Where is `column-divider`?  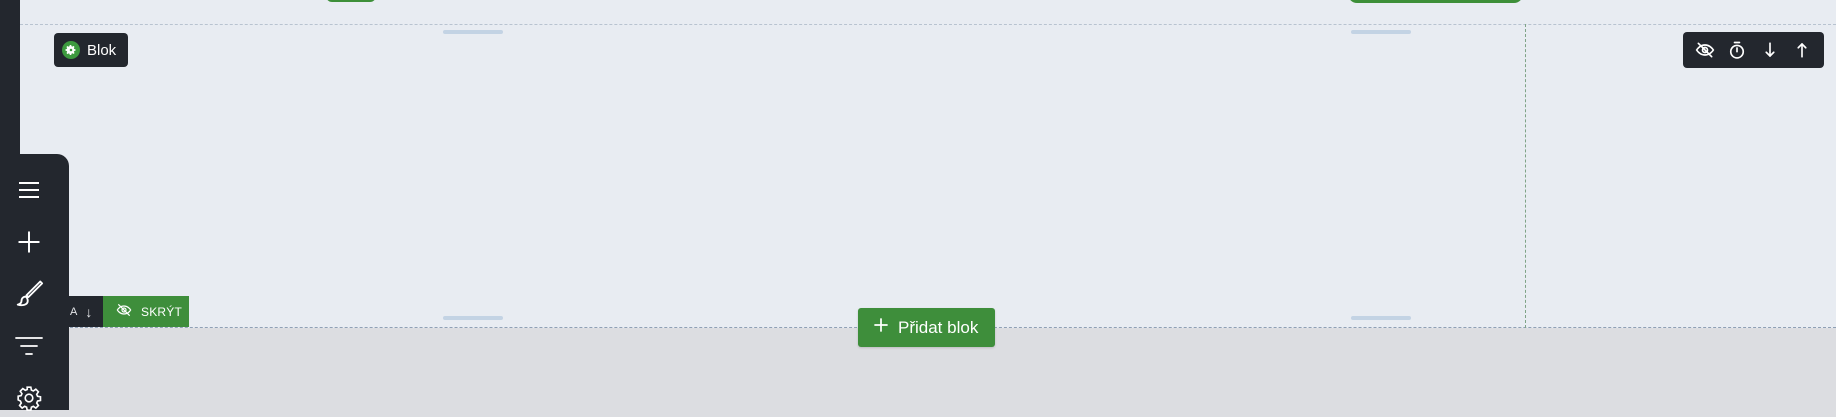
column-divider is located at coordinates (1525, 176).